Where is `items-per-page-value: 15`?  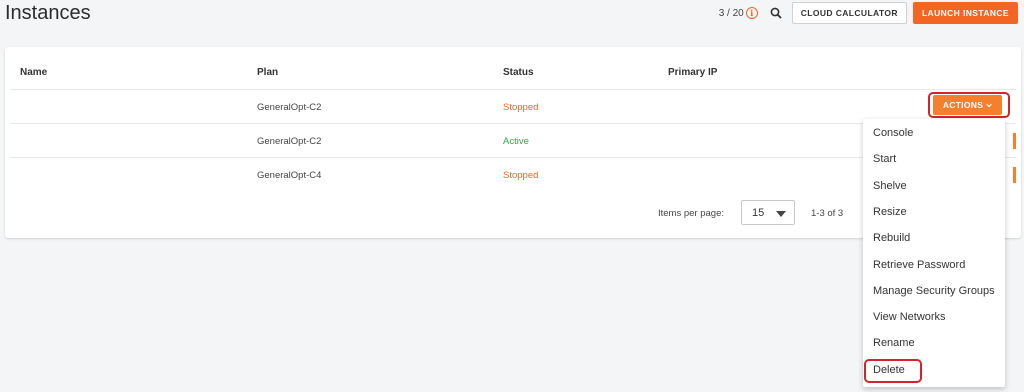
items-per-page-value: 15 is located at coordinates (758, 213).